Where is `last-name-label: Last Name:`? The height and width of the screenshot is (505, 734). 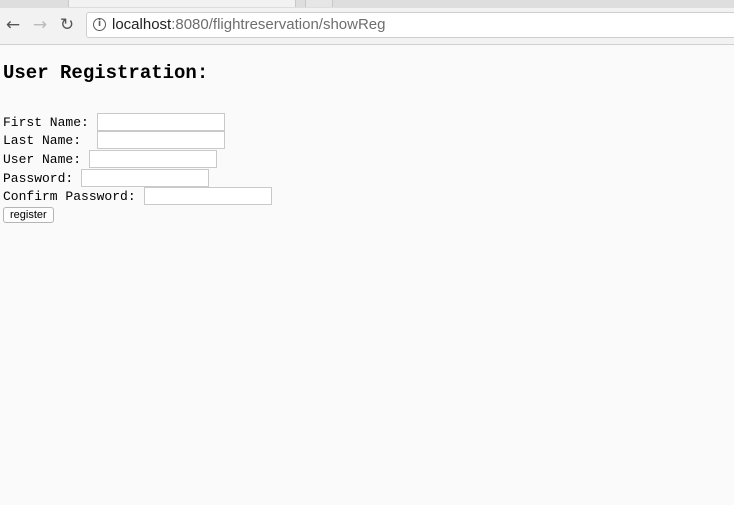 last-name-label: Last Name: is located at coordinates (42, 140).